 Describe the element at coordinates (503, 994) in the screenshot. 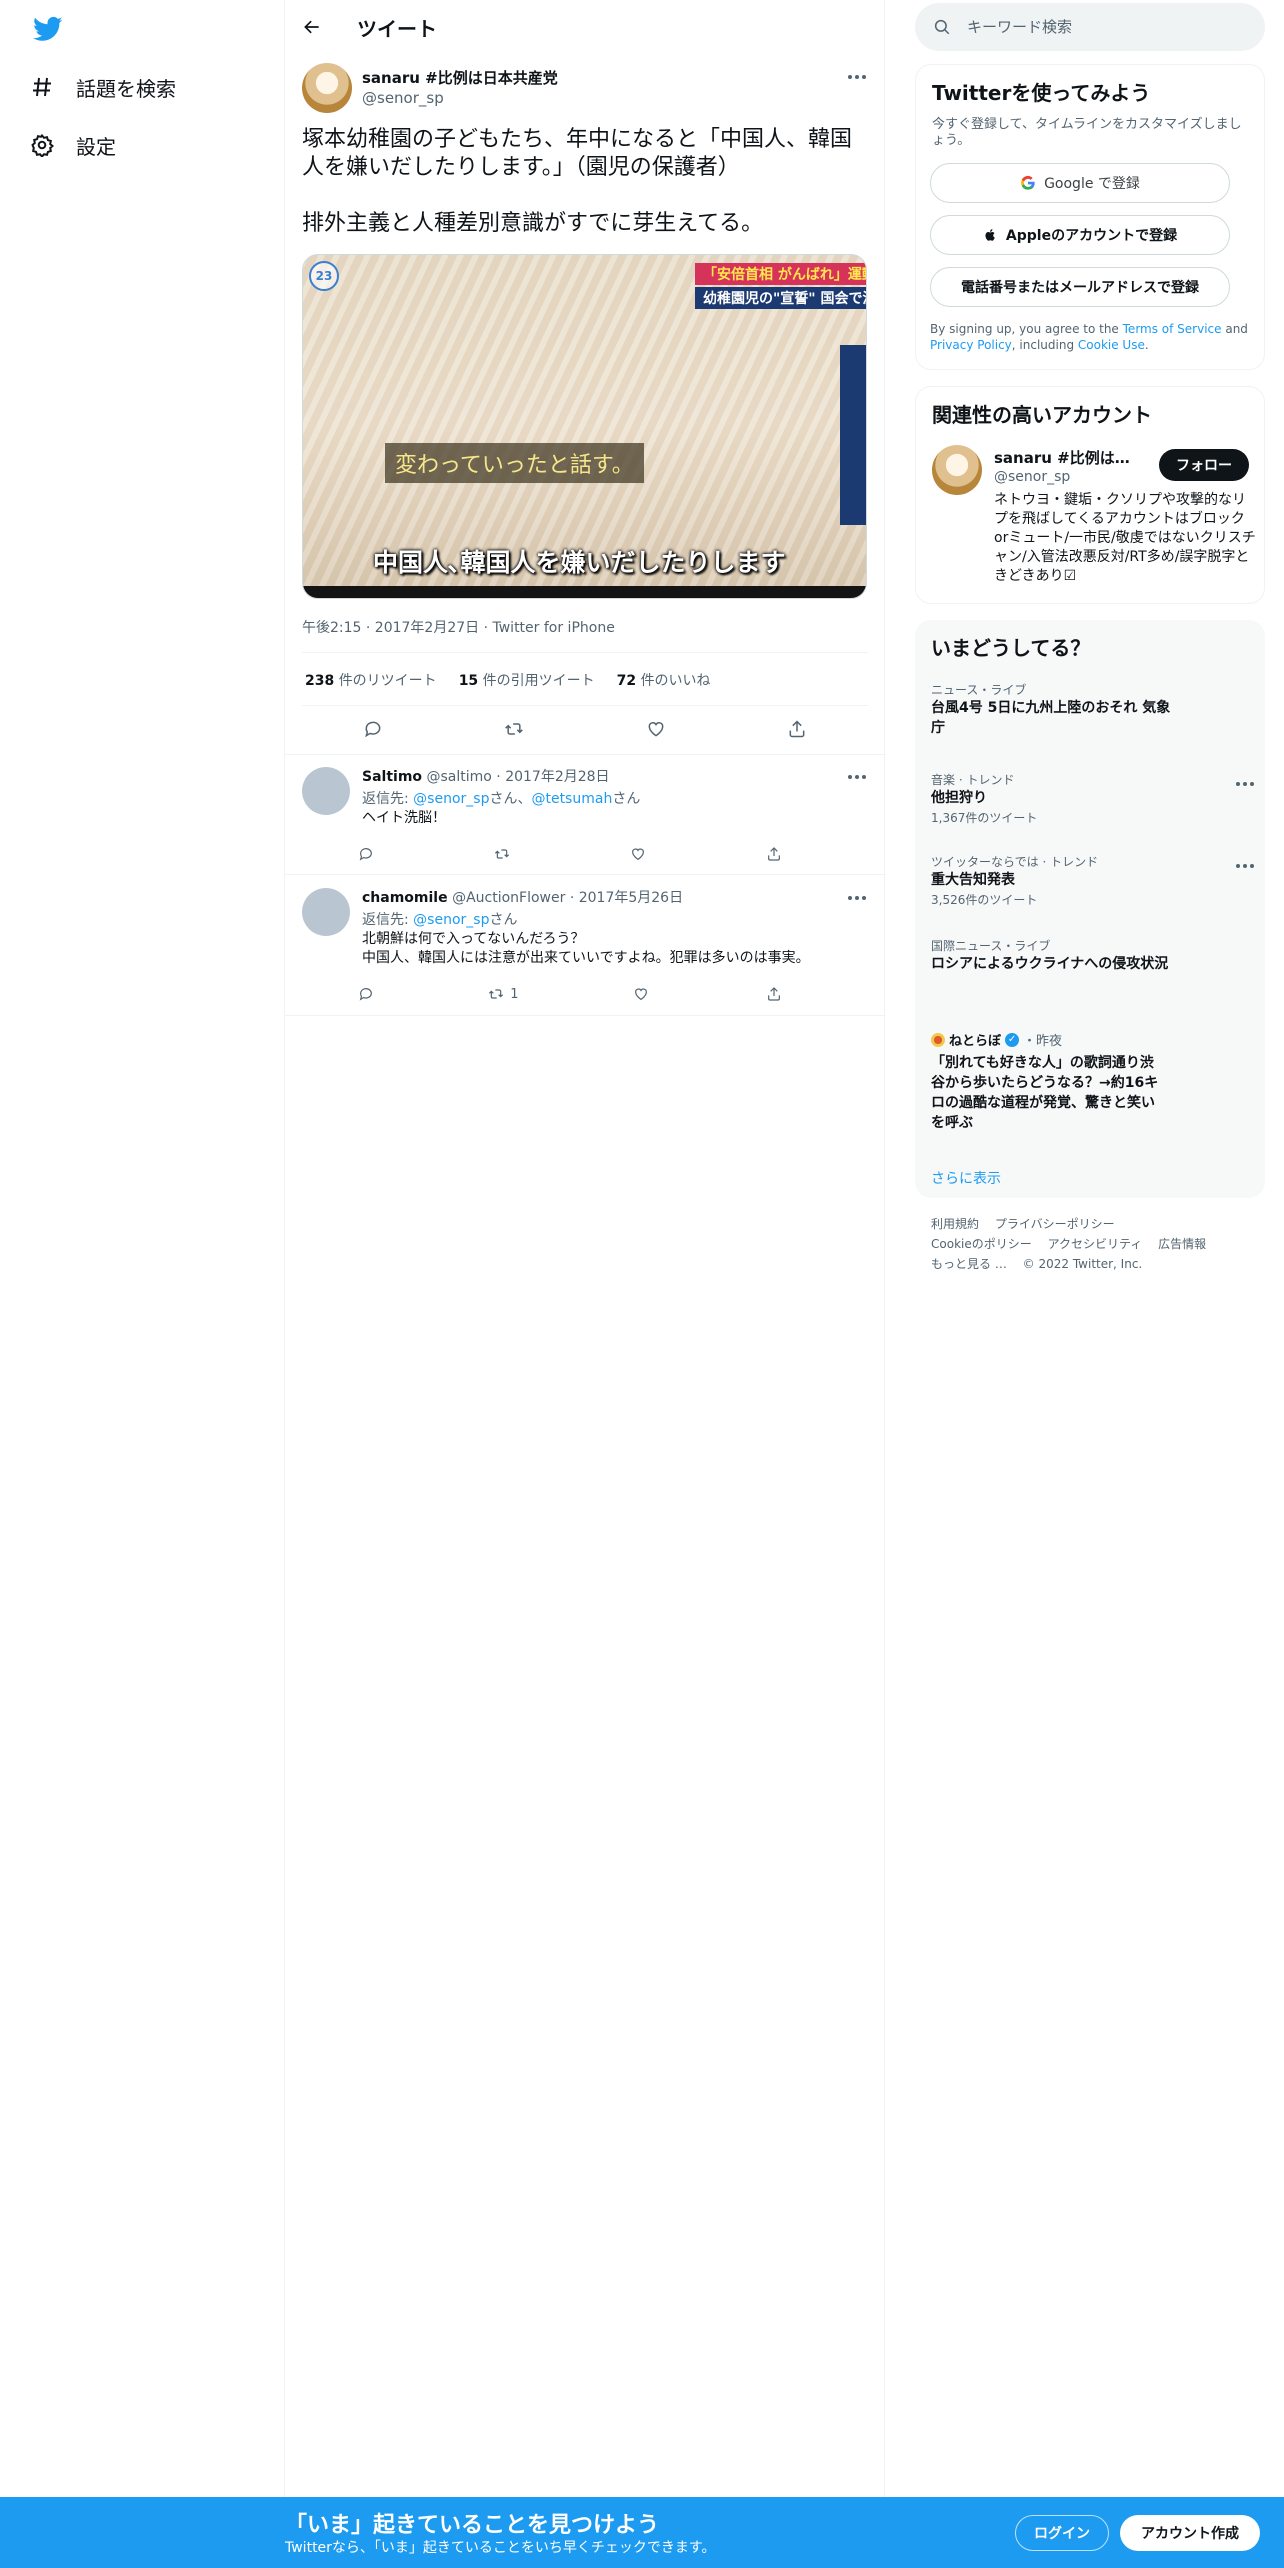

I see `retweet-button: 1` at that location.